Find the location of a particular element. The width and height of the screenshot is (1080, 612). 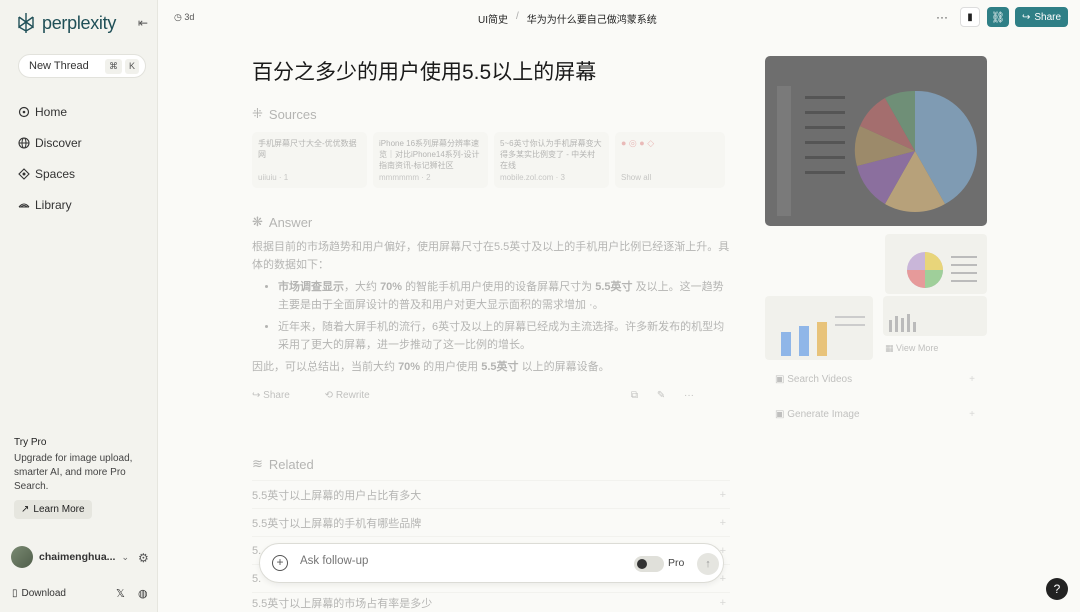

download-link: Download is located at coordinates (44, 593).